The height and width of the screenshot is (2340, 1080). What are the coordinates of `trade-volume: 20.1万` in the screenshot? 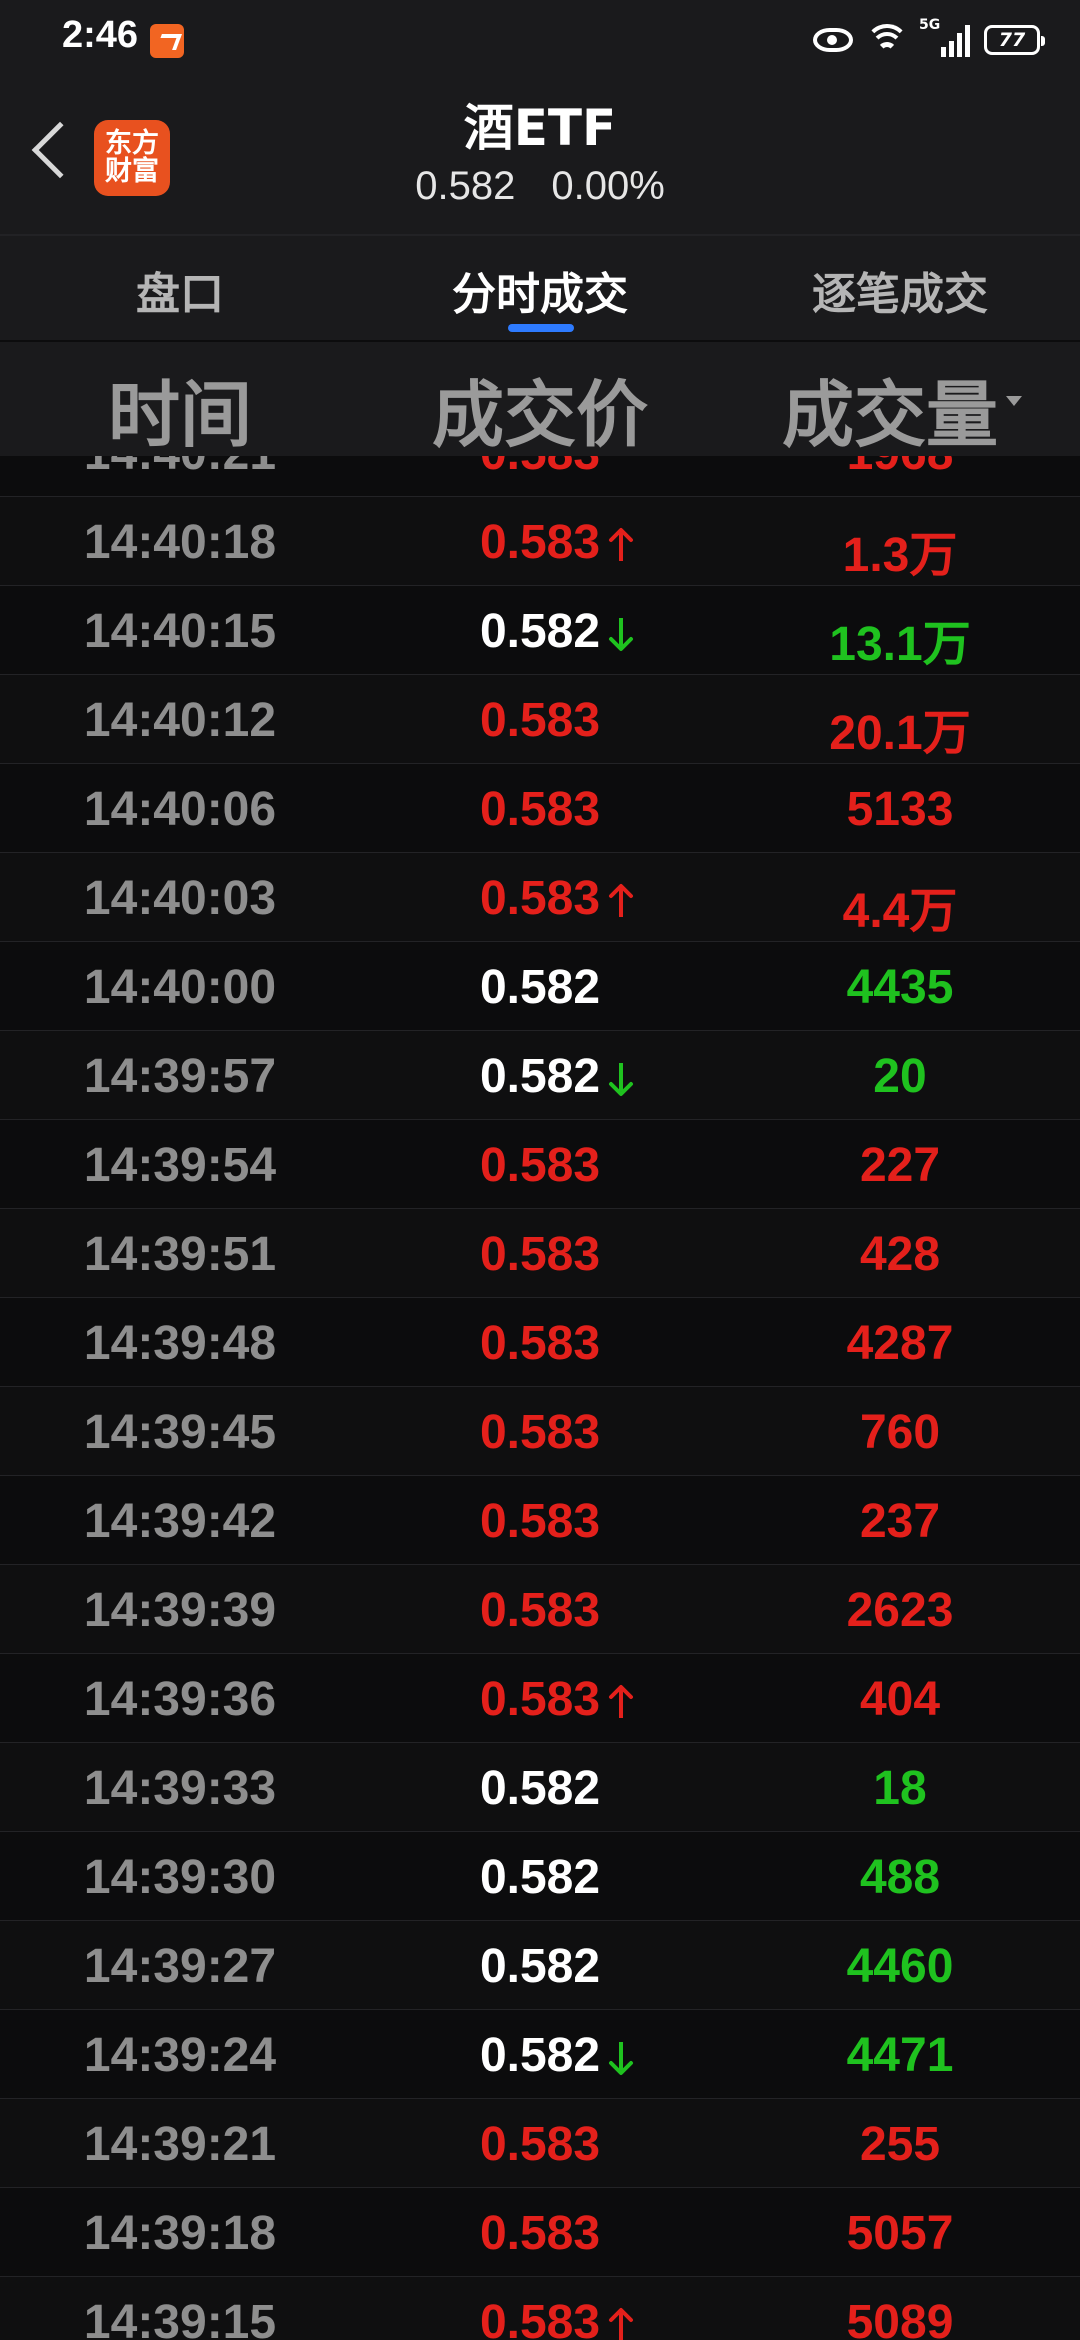 It's located at (900, 733).